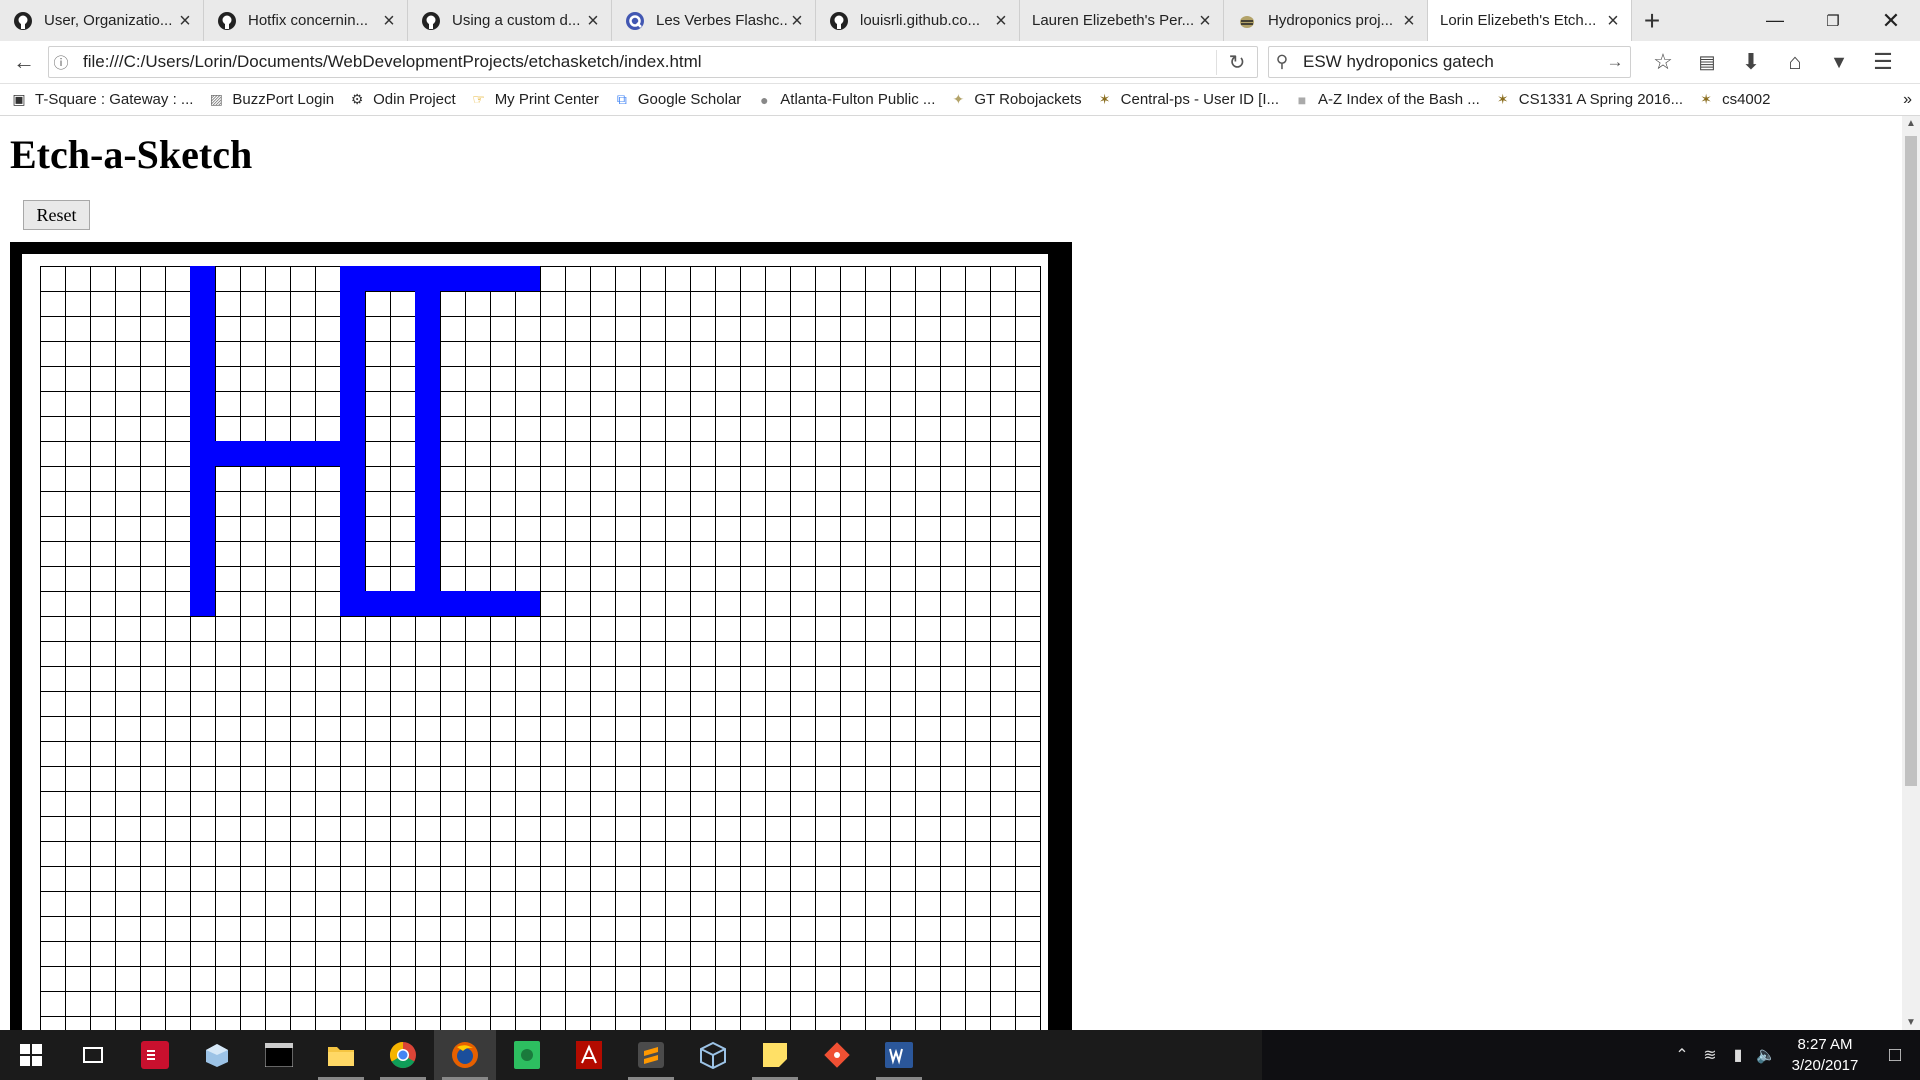  Describe the element at coordinates (93, 1055) in the screenshot. I see `task-view-button` at that location.